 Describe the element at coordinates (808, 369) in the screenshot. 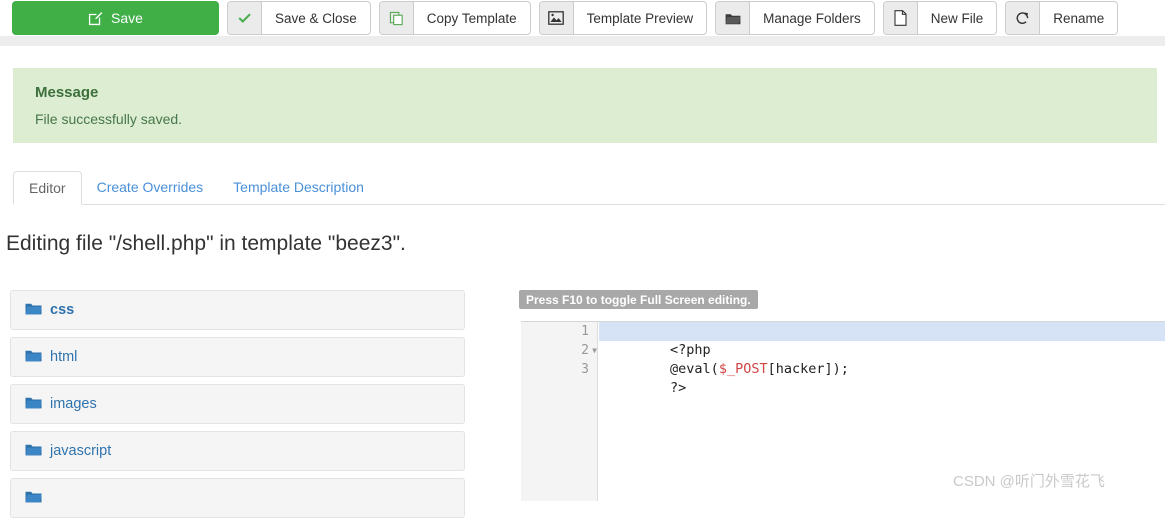

I see `code-text: [hacker]);` at that location.